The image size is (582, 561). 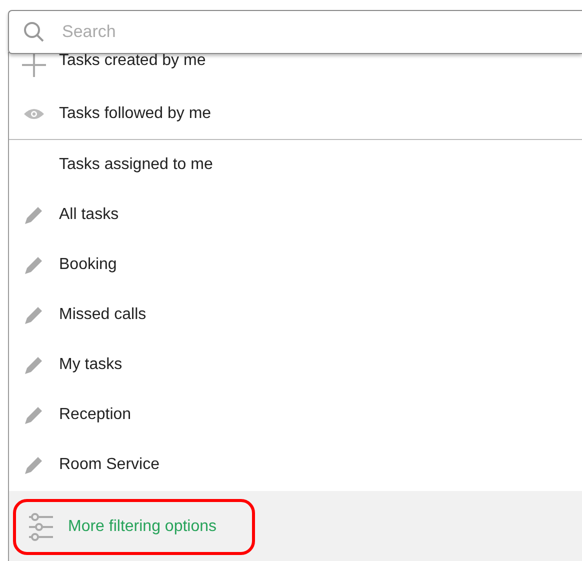 What do you see at coordinates (88, 265) in the screenshot?
I see `filter-item: Booking` at bounding box center [88, 265].